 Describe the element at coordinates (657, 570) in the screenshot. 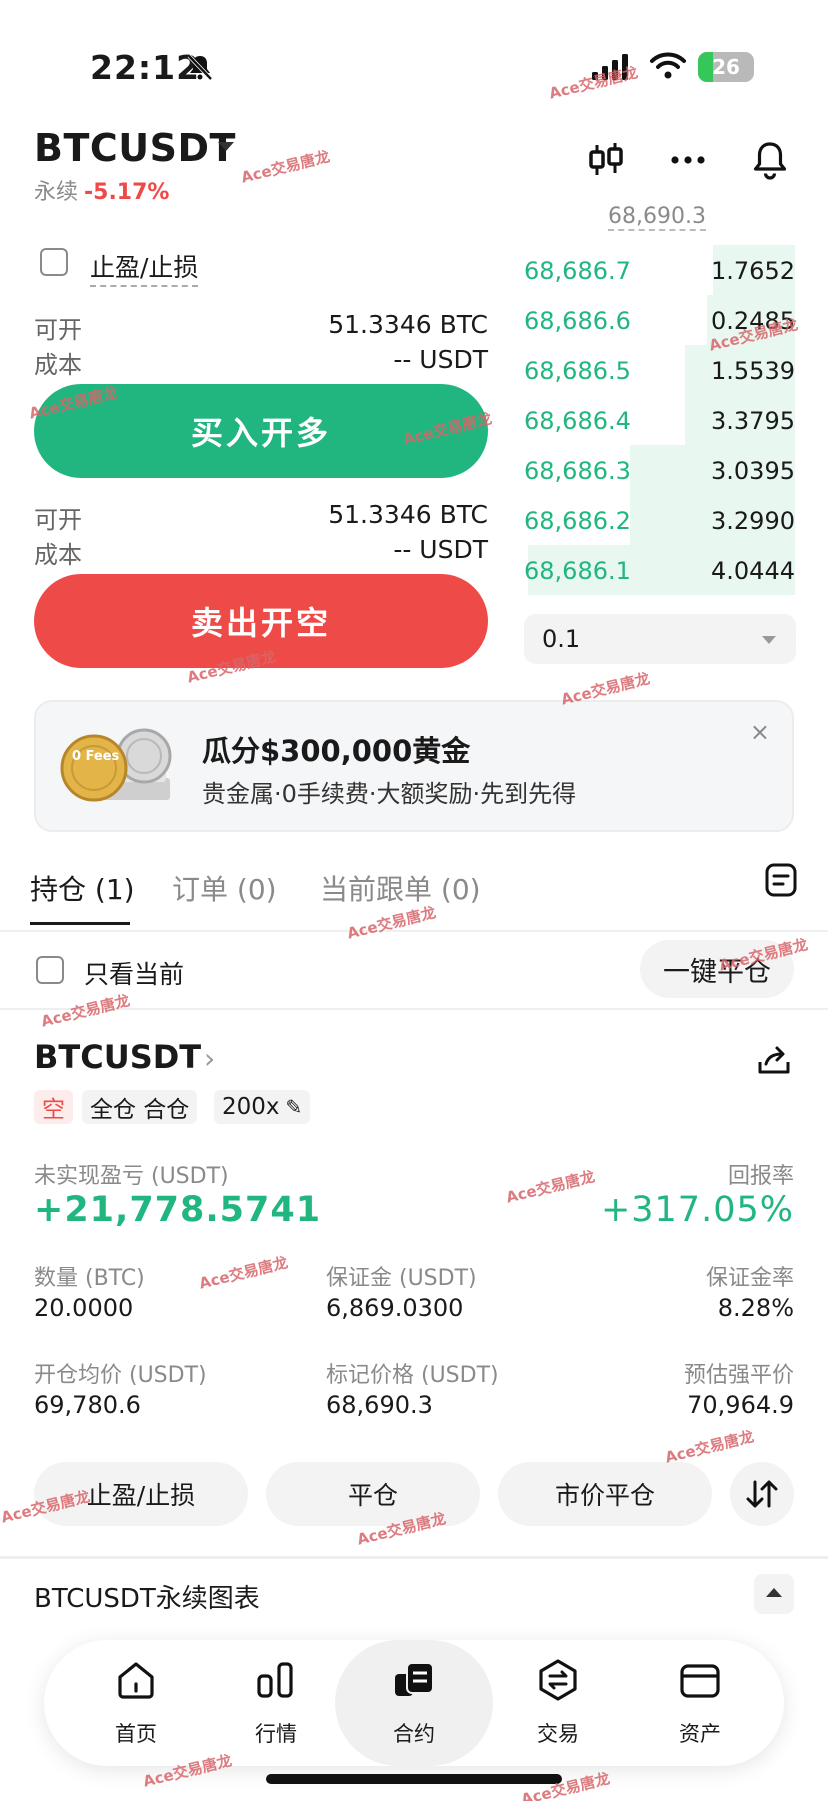

I see `order-book-row: 68,686.1 4.0444` at that location.